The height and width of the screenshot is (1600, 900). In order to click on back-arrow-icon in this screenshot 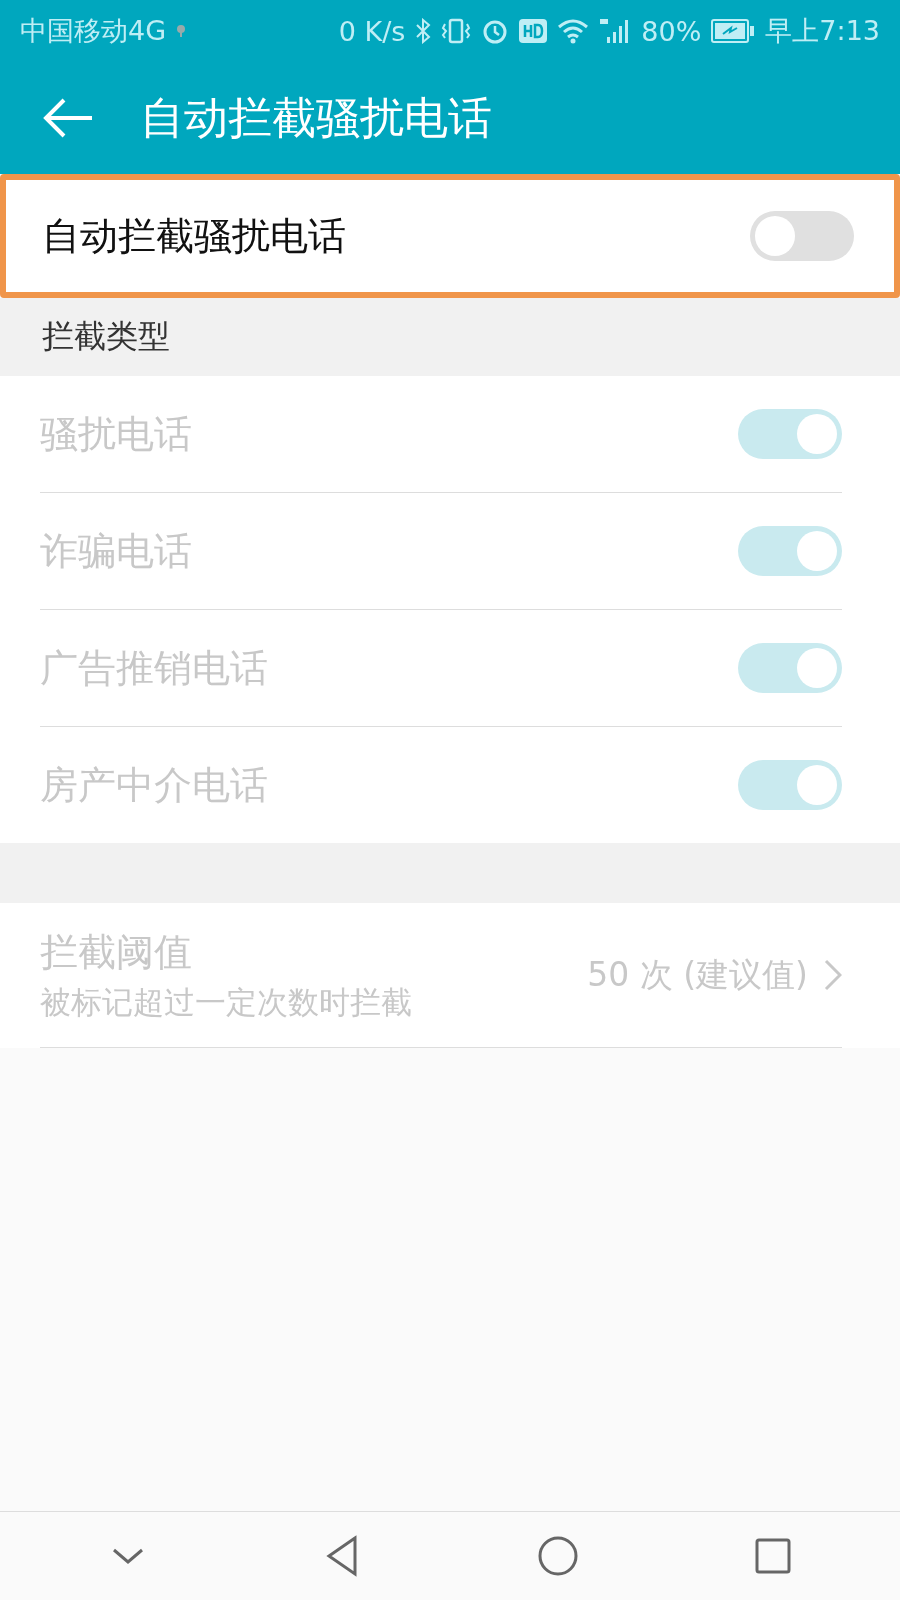, I will do `click(68, 118)`.